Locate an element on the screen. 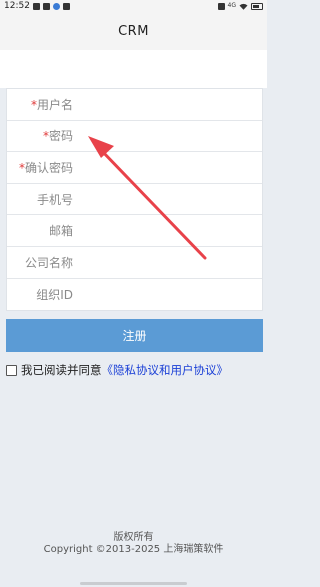  phone-row: 手机号 is located at coordinates (134, 199).